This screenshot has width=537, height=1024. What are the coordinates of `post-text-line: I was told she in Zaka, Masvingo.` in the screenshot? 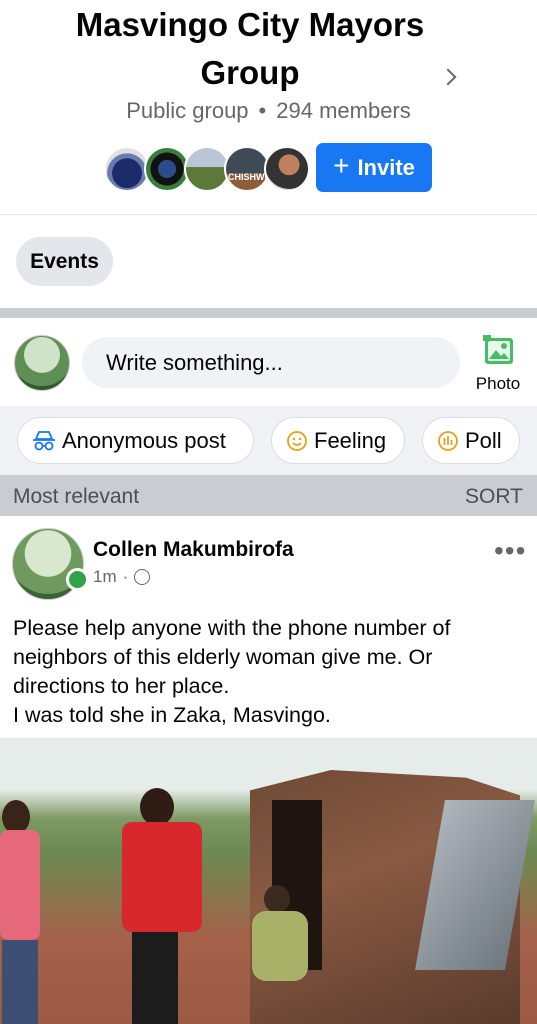 It's located at (172, 715).